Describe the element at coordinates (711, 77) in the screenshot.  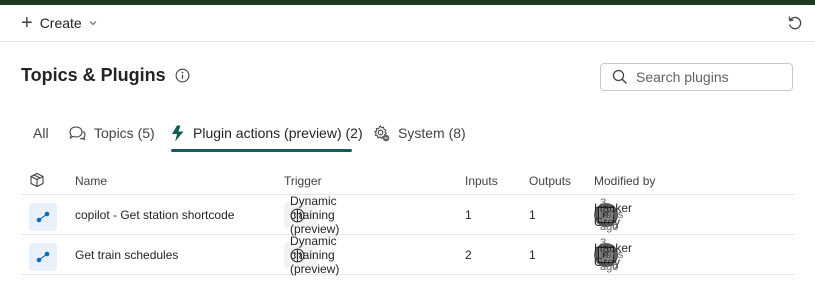
I see `search-input` at that location.